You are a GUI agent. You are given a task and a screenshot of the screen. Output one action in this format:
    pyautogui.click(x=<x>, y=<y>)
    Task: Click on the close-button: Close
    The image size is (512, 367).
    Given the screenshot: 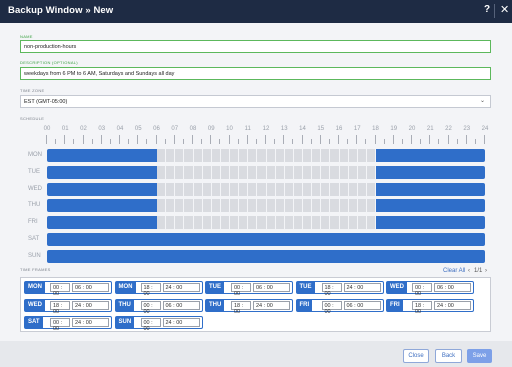 What is the action you would take?
    pyautogui.click(x=416, y=356)
    